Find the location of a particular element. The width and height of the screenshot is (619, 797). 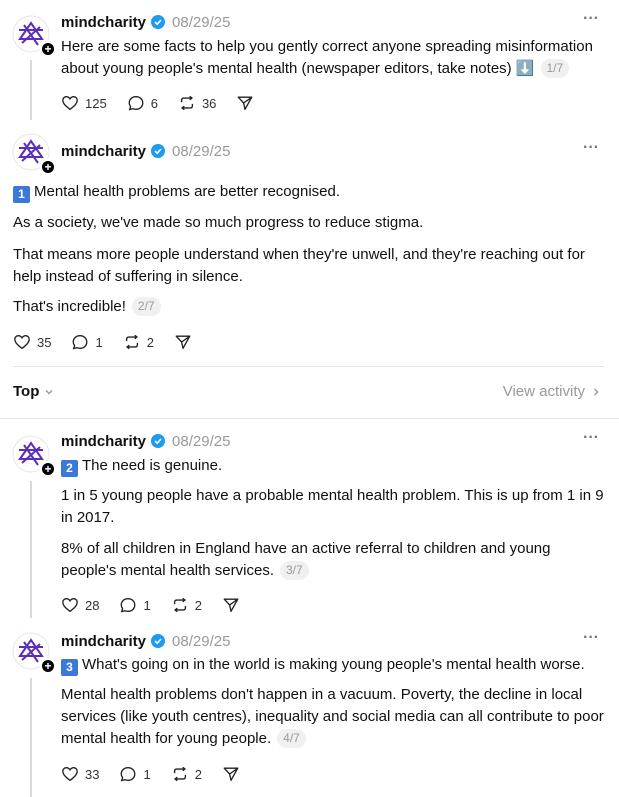

sort-label: Top is located at coordinates (26, 391).